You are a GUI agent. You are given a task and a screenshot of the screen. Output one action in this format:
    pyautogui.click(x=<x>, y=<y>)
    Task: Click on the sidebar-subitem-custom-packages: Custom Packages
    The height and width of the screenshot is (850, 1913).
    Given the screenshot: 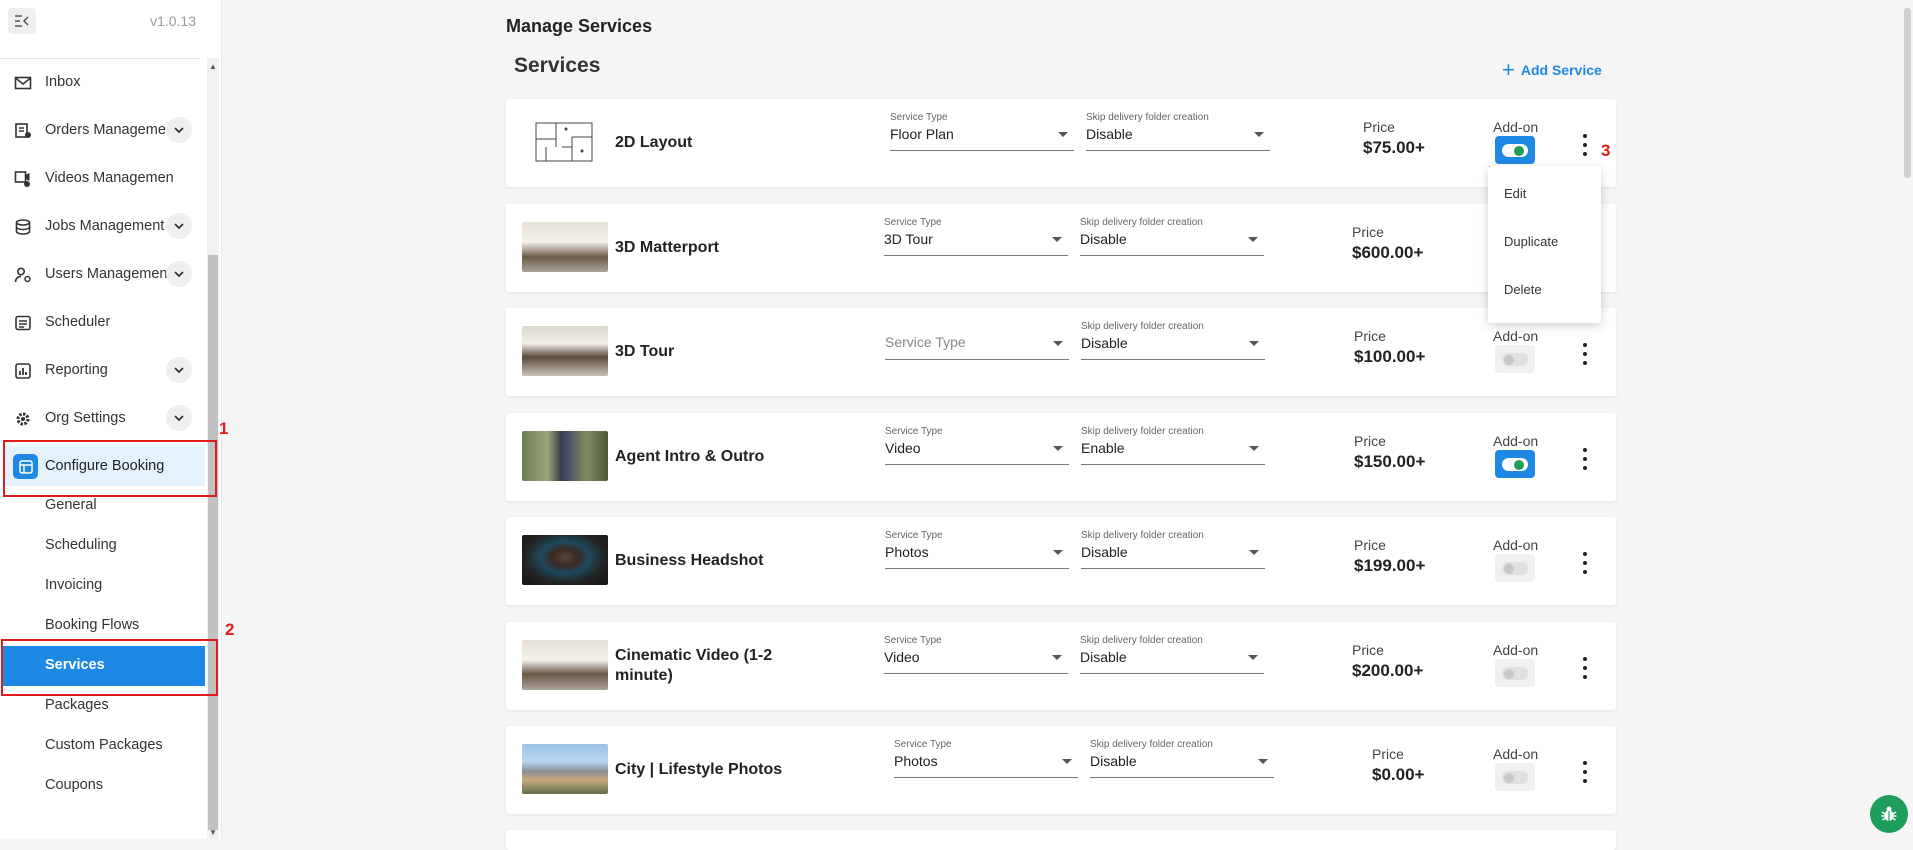 What is the action you would take?
    pyautogui.click(x=102, y=746)
    